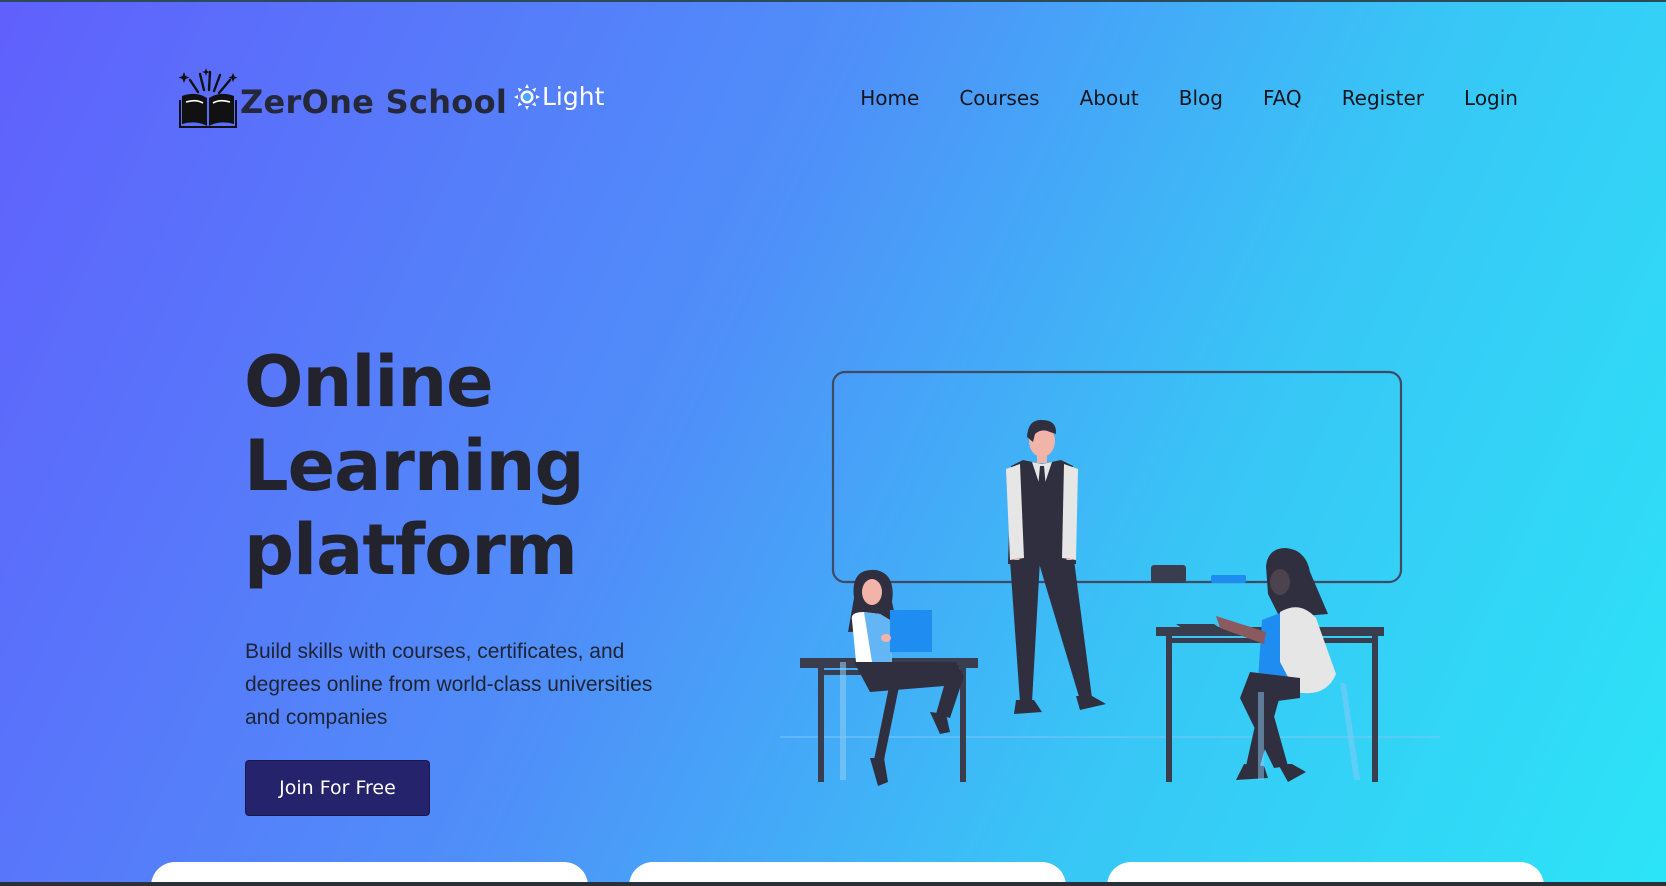  What do you see at coordinates (573, 96) in the screenshot?
I see `theme-toggle-label: Light` at bounding box center [573, 96].